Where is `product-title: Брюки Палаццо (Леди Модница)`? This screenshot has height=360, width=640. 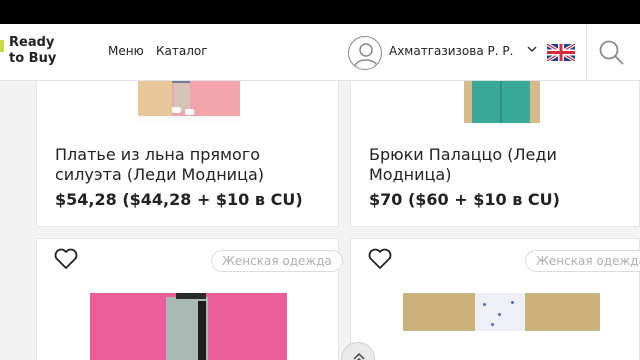
product-title: Брюки Палаццо (Леди Модница) is located at coordinates (499, 165).